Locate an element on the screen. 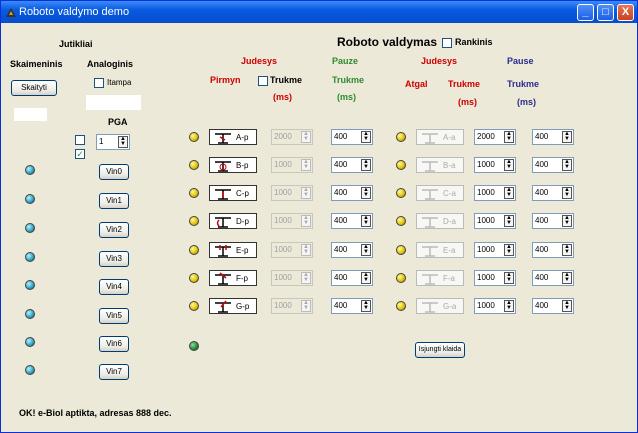  row-c-pause1: 400 ▲ ▼ is located at coordinates (352, 193).